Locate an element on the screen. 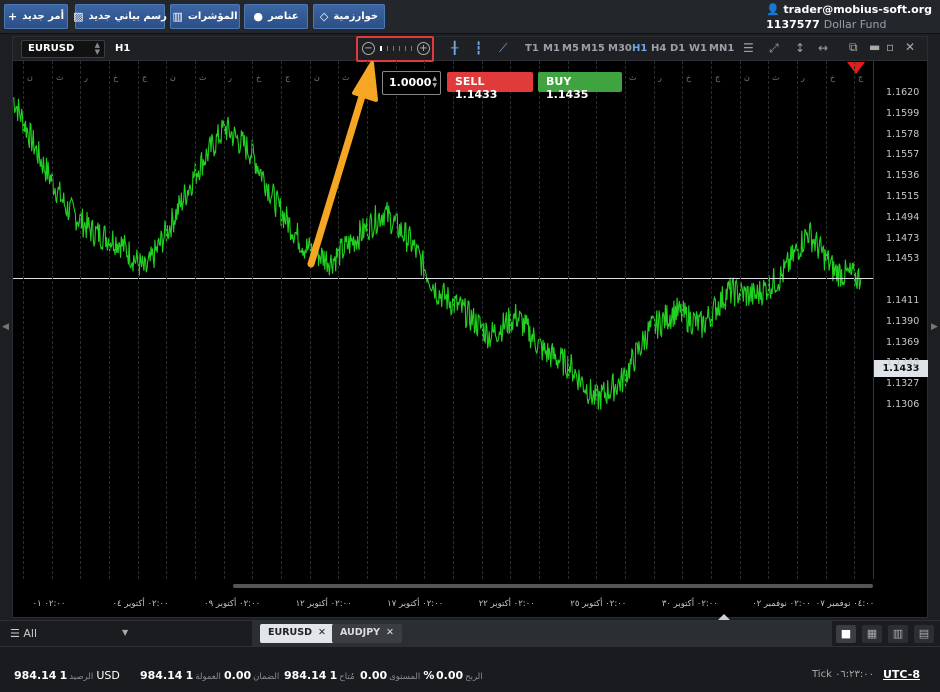 This screenshot has width=940, height=692. timeframe-h1: H1 is located at coordinates (639, 48).